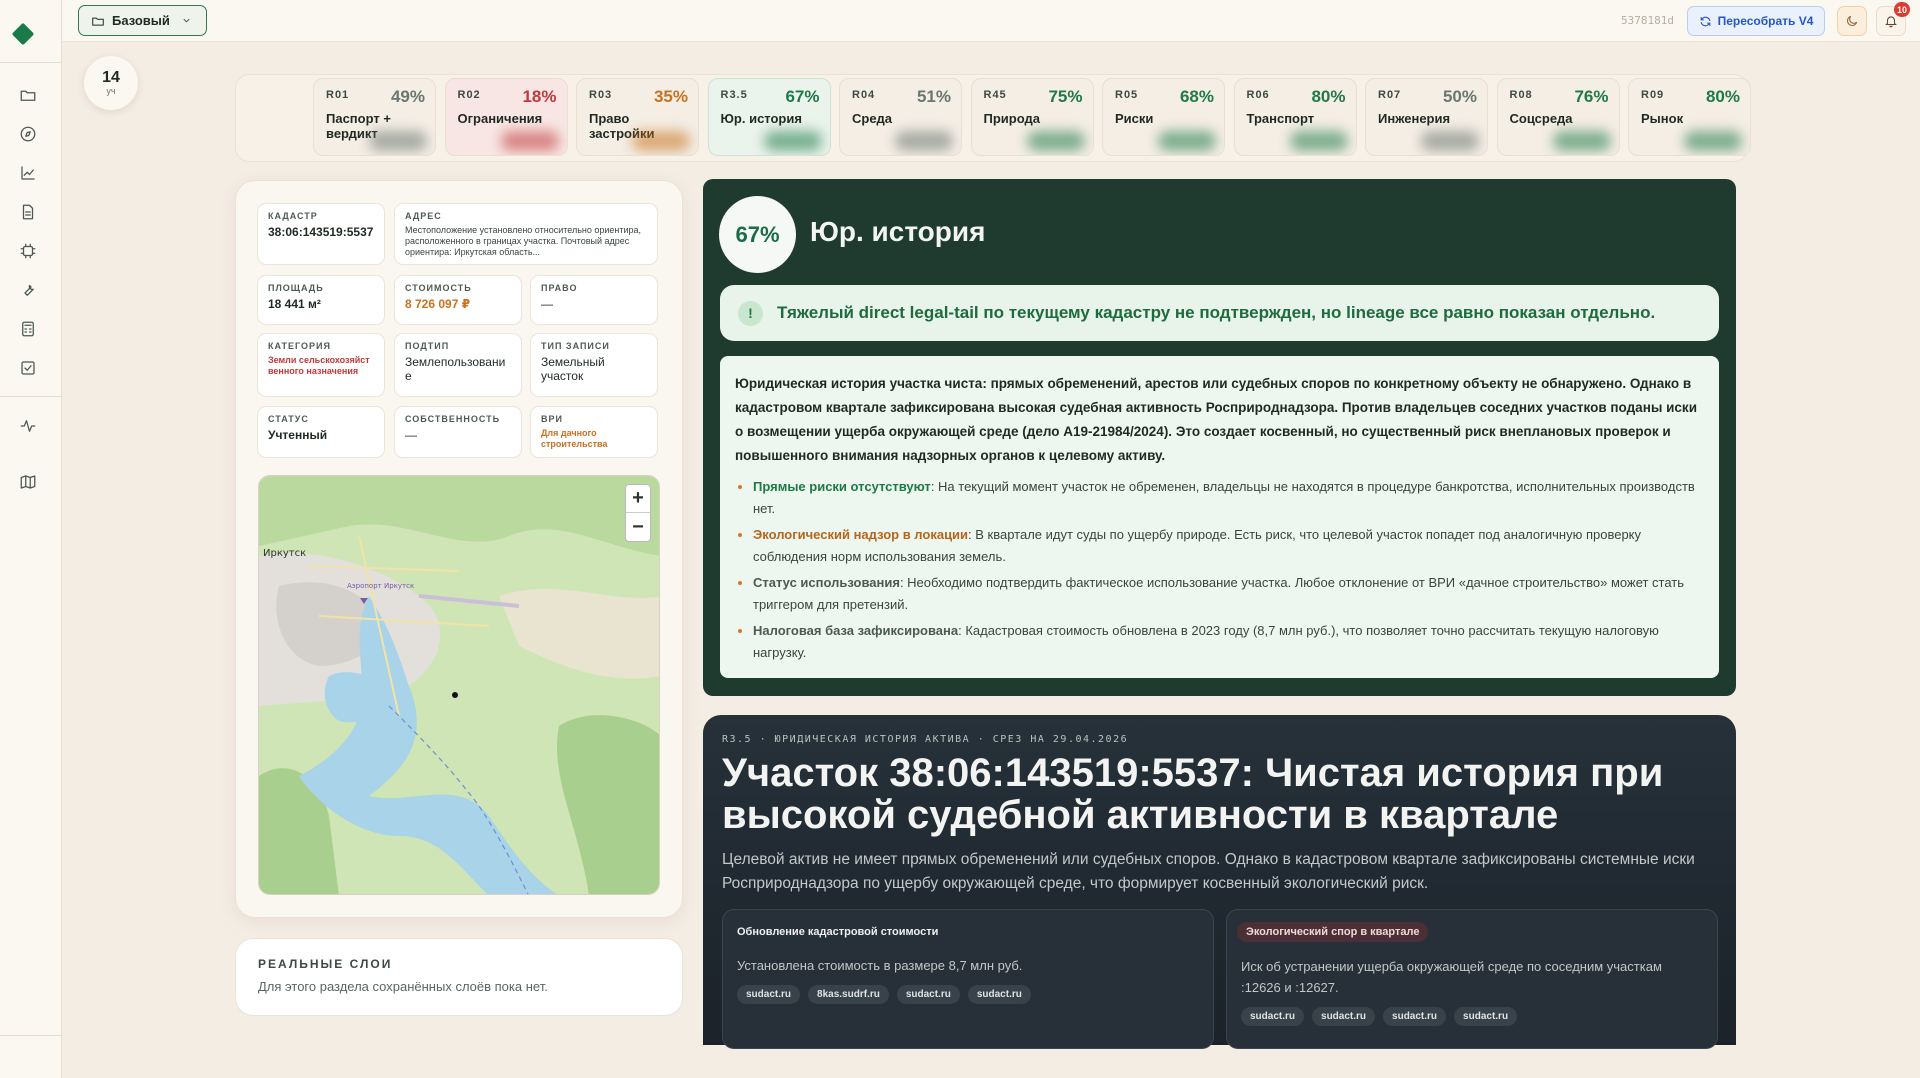 Image resolution: width=1920 pixels, height=1078 pixels. Describe the element at coordinates (638, 527) in the screenshot. I see `zoom-out-button: −` at that location.